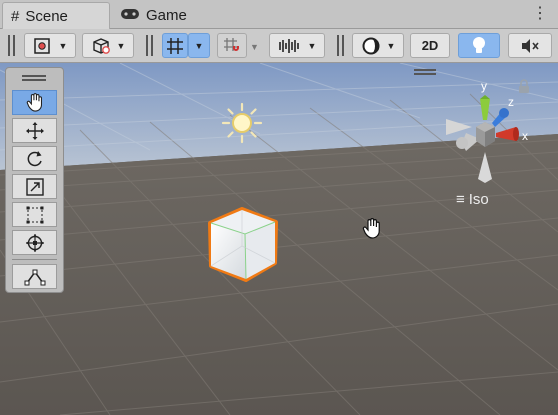  I want to click on lock-icon, so click(524, 86).